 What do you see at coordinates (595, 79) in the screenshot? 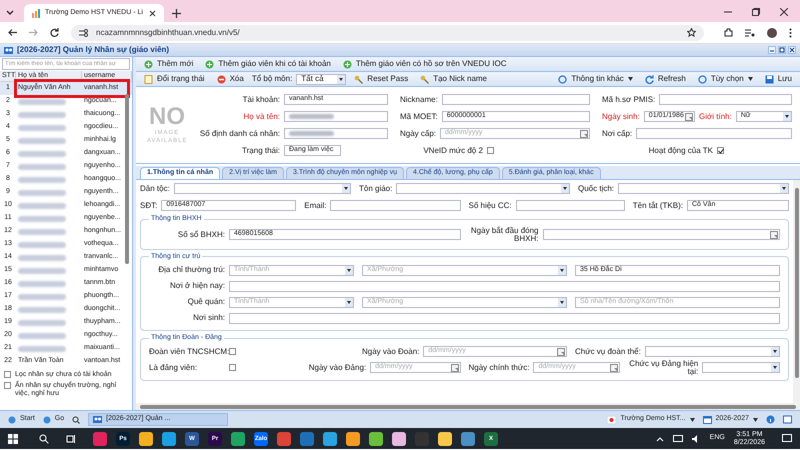
I see `toolbar-button: Thông tin khác` at bounding box center [595, 79].